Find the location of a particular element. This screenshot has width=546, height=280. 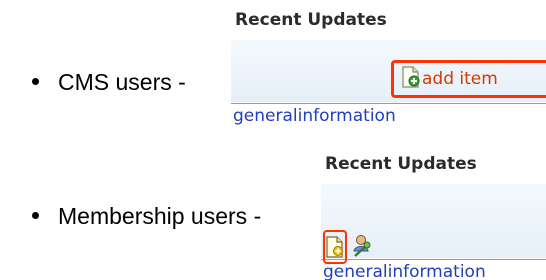

add-document-button is located at coordinates (335, 247).